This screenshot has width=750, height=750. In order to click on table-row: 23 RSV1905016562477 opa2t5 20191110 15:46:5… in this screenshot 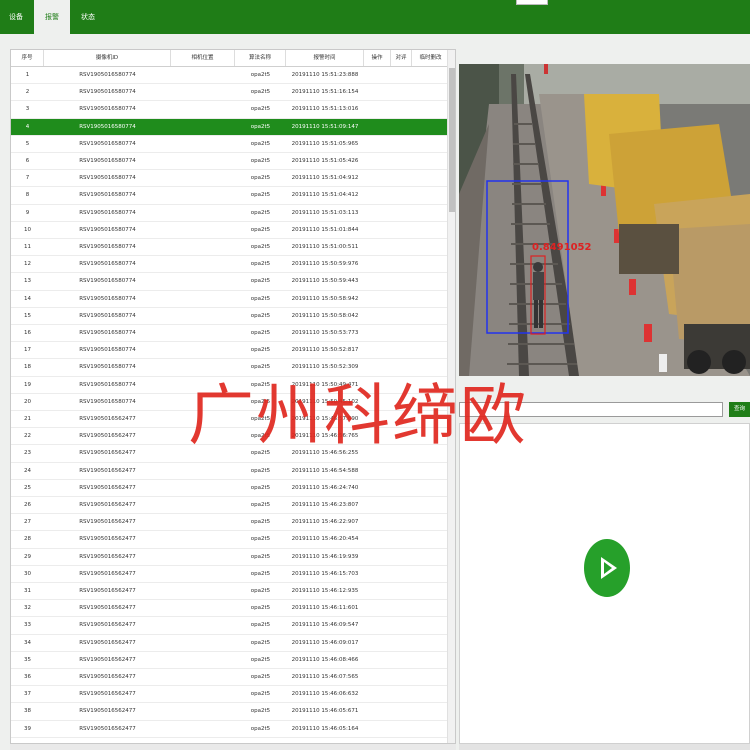, I will do `click(230, 454)`.